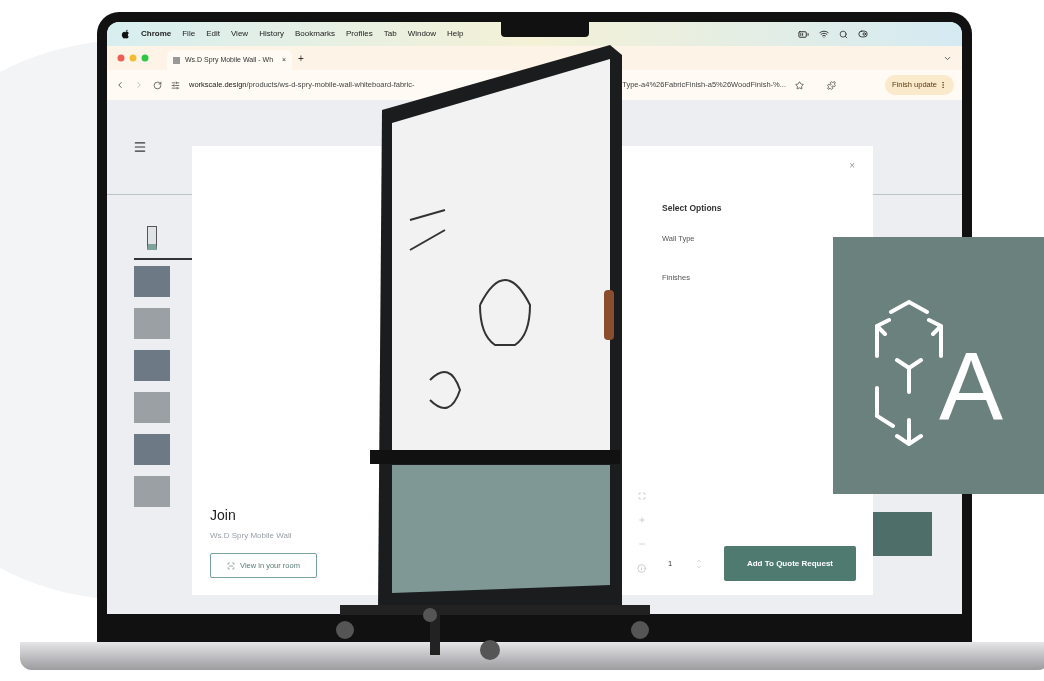 The height and width of the screenshot is (681, 1044). What do you see at coordinates (422, 34) in the screenshot?
I see `menu-item: Window` at bounding box center [422, 34].